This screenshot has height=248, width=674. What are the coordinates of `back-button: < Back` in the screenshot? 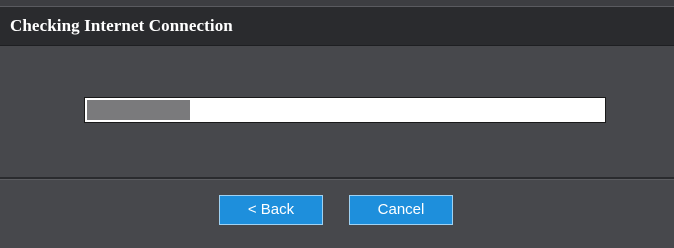 It's located at (271, 210).